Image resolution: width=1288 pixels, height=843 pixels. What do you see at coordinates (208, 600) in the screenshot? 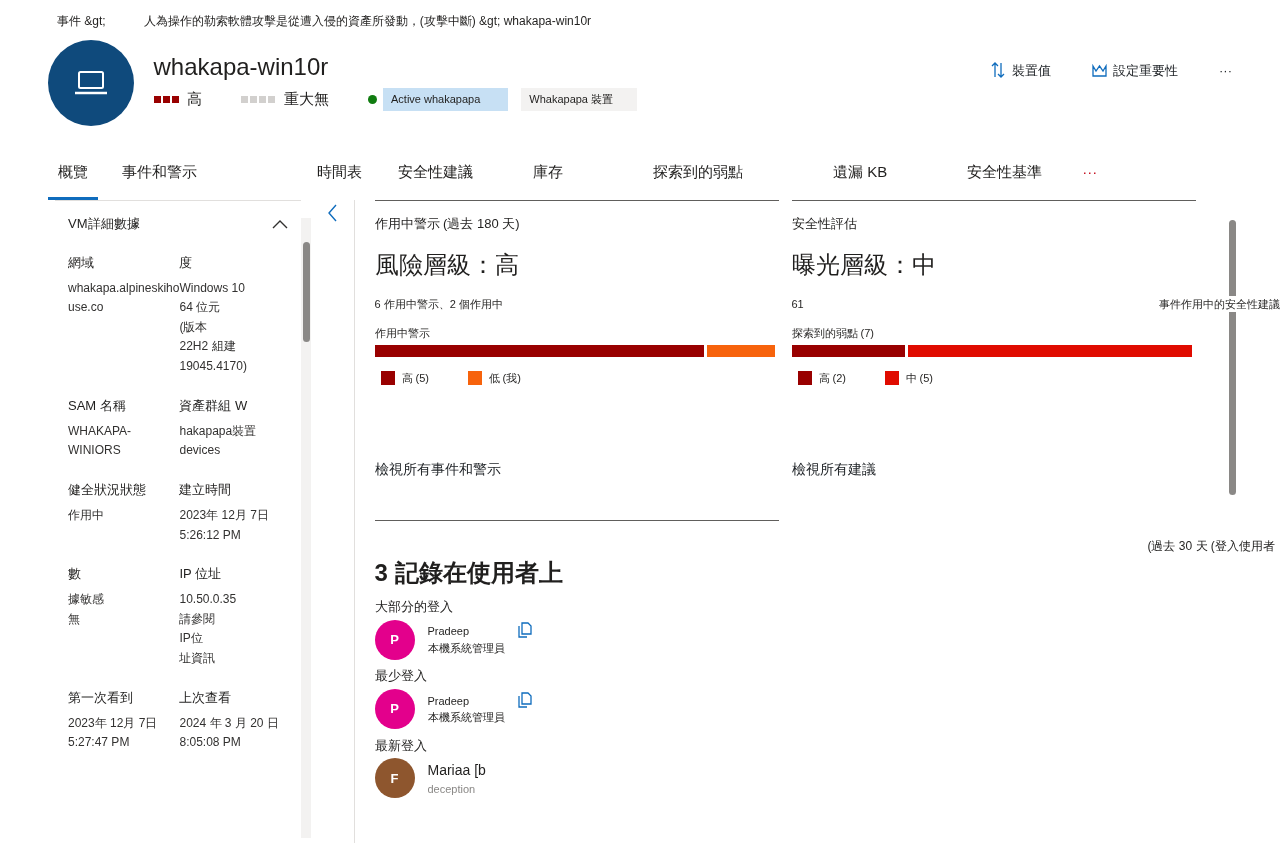
I see `field-value: 10.50.0.35` at bounding box center [208, 600].